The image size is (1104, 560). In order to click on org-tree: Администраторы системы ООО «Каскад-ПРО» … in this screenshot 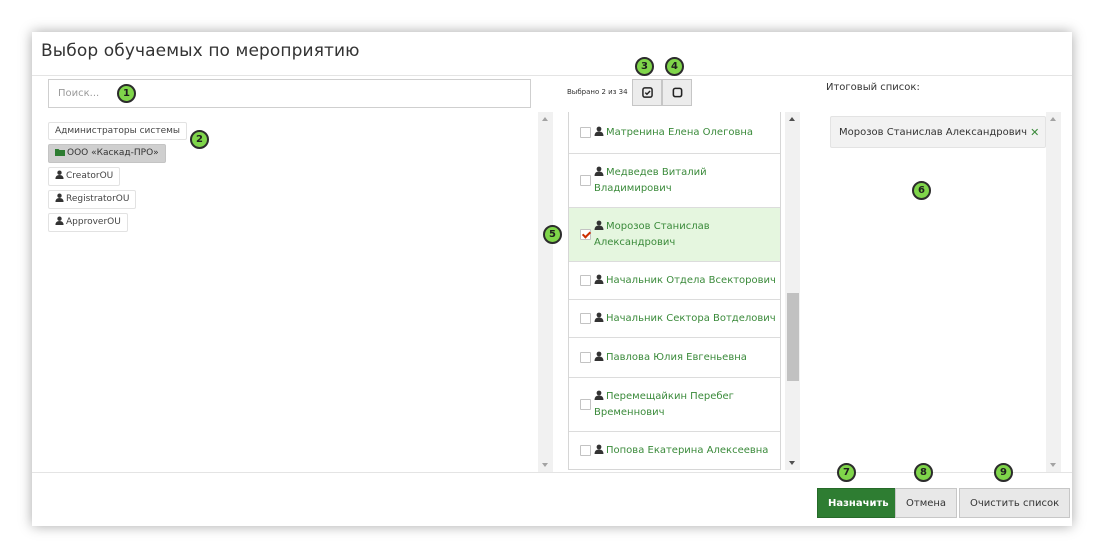, I will do `click(118, 179)`.